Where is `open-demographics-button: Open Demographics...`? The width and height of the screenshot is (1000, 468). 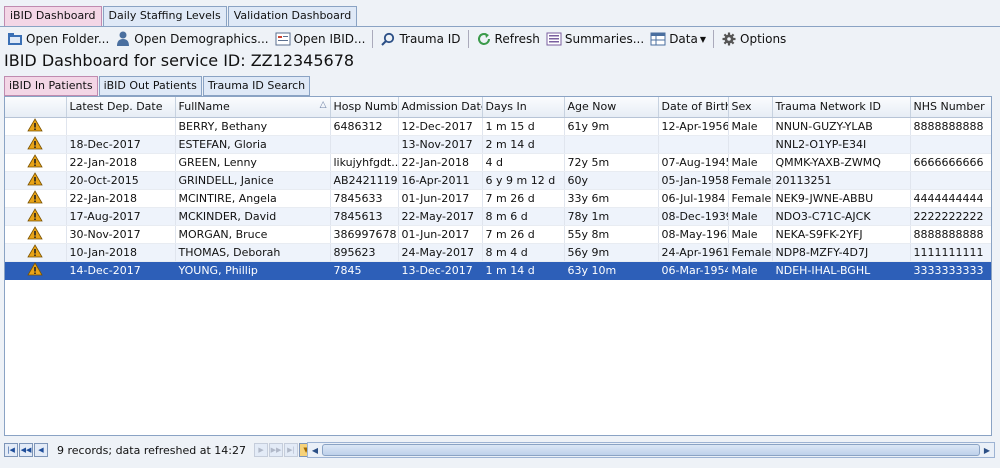 open-demographics-button: Open Demographics... is located at coordinates (191, 39).